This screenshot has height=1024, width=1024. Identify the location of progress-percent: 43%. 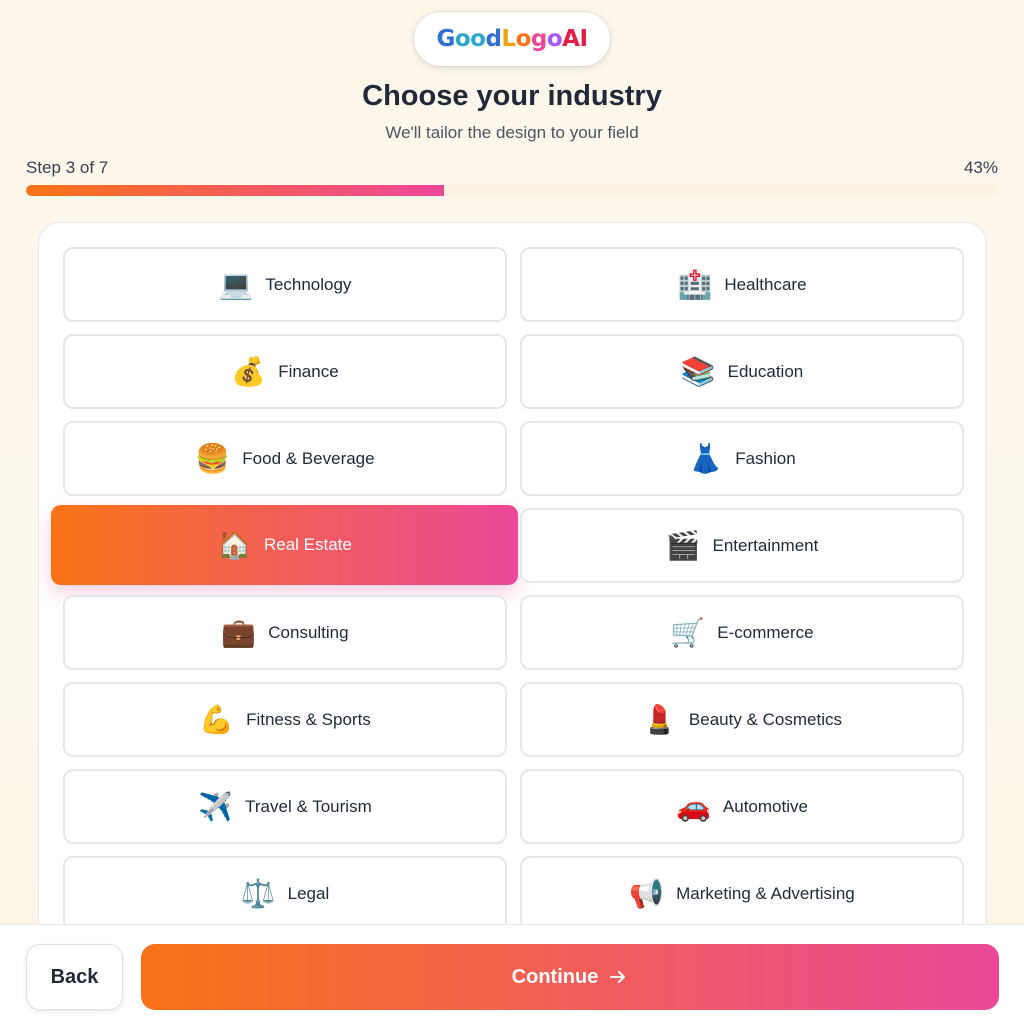
(980, 167).